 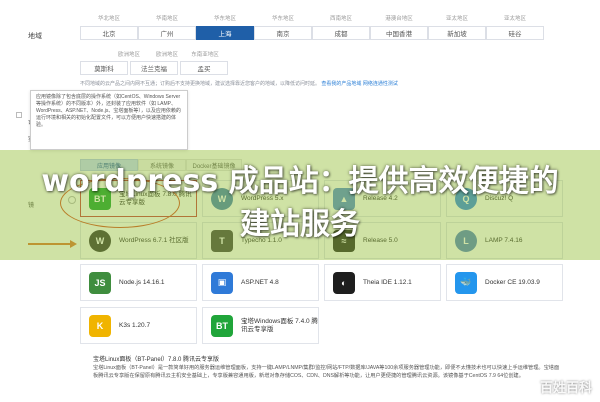 I want to click on region-option-shanghai: 上海, so click(x=225, y=33).